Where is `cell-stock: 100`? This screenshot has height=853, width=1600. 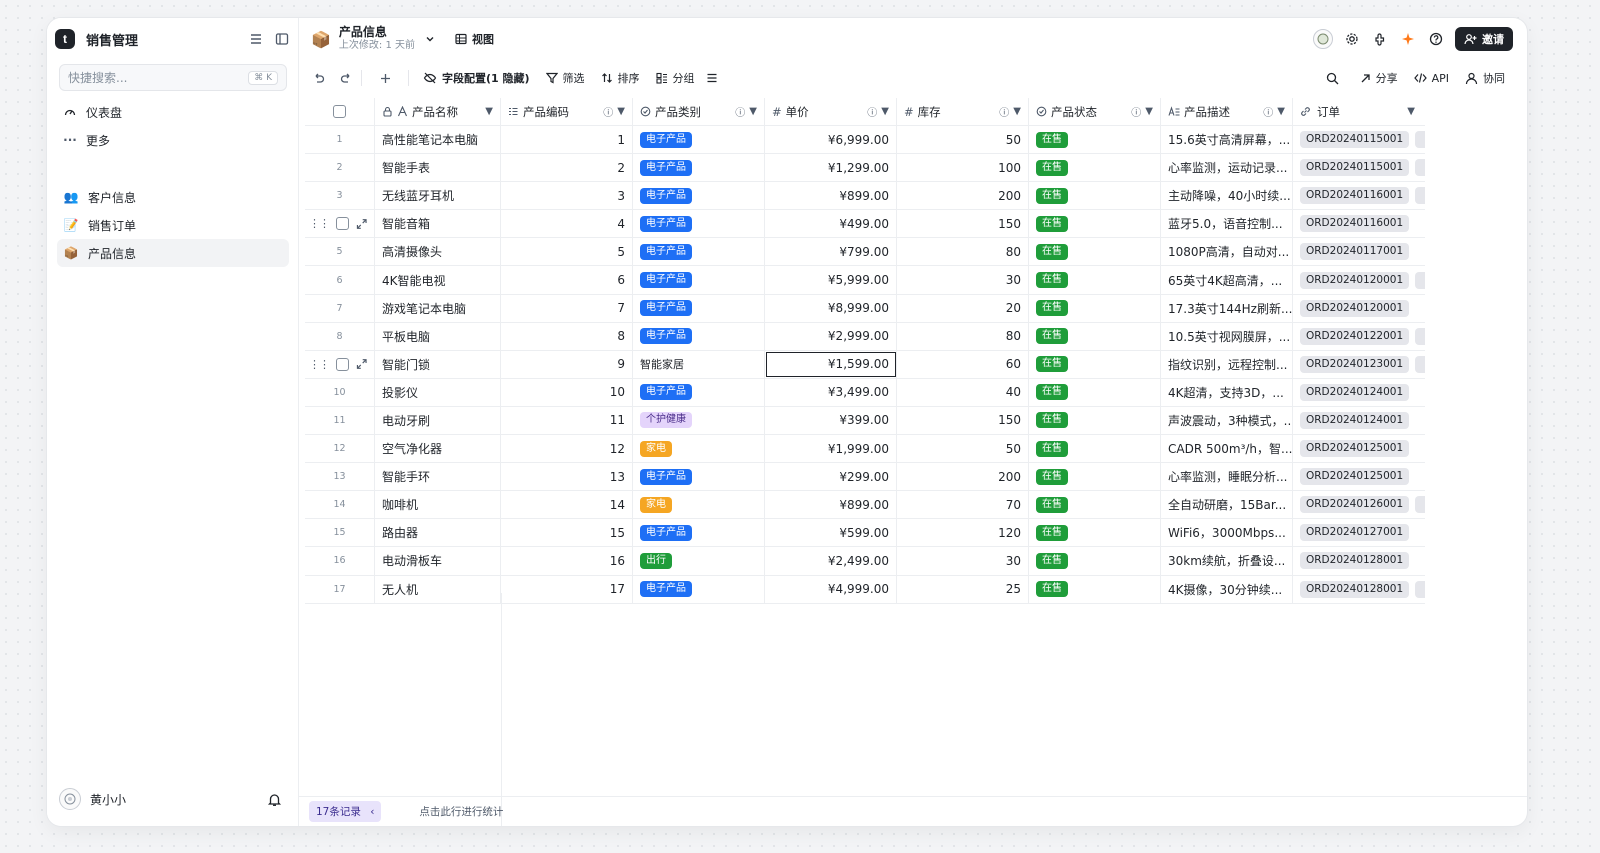 cell-stock: 100 is located at coordinates (963, 168).